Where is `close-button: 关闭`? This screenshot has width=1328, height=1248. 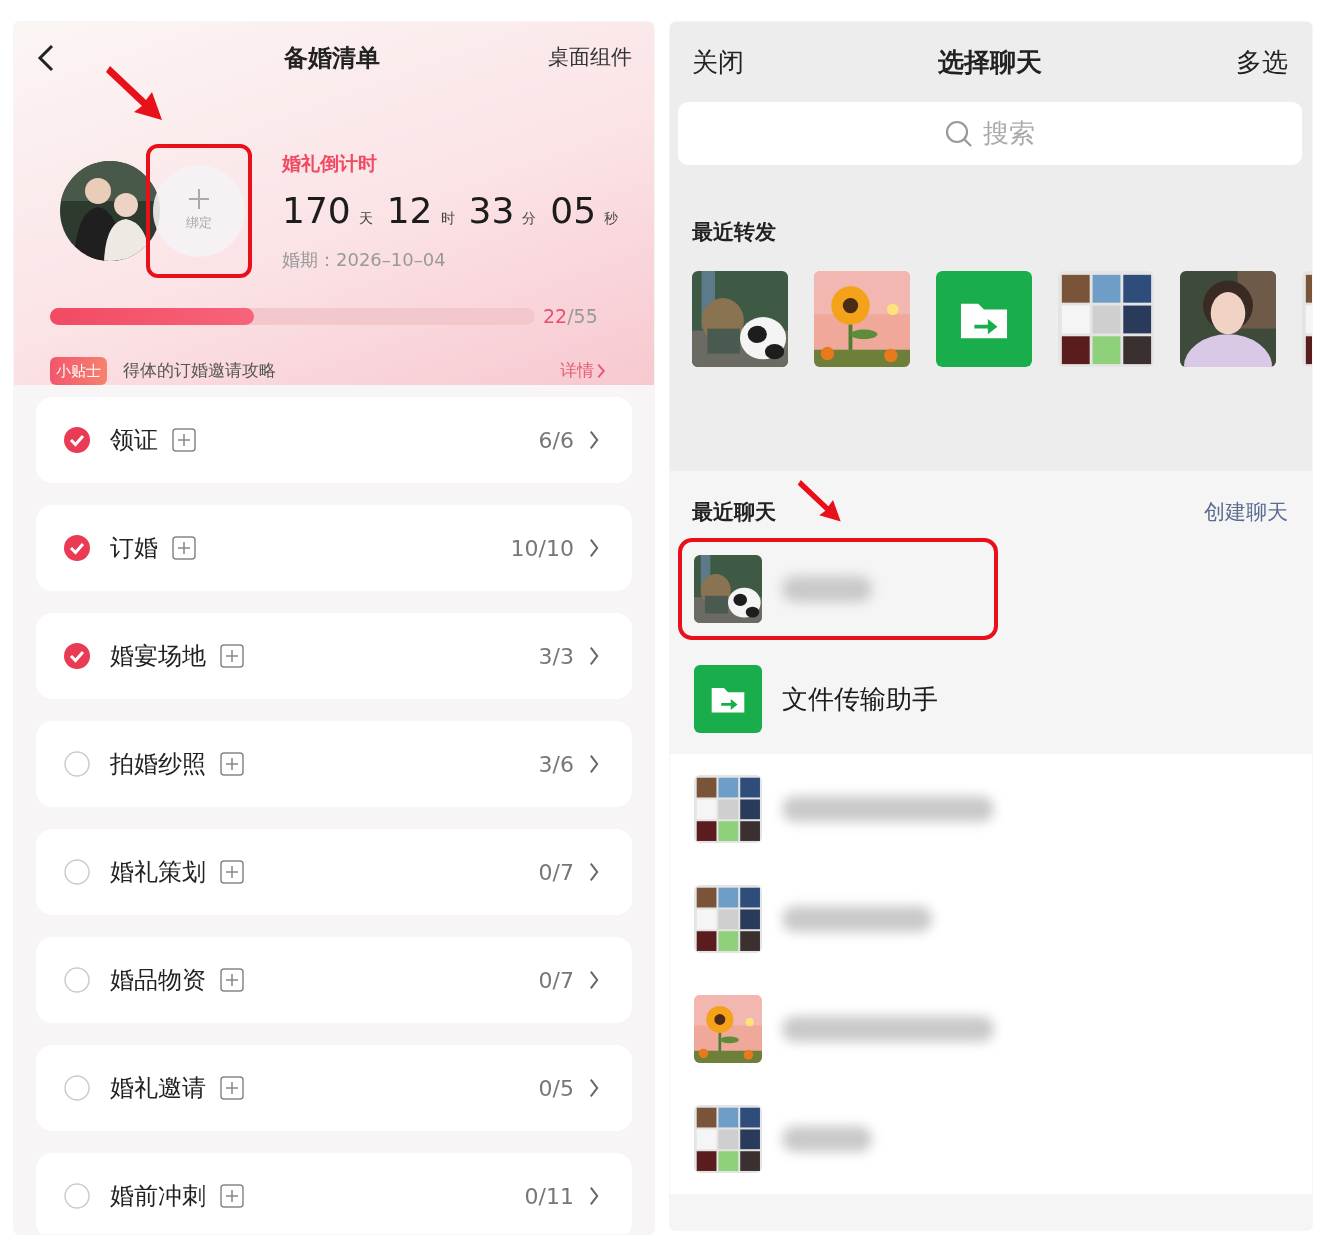 close-button: 关闭 is located at coordinates (718, 62).